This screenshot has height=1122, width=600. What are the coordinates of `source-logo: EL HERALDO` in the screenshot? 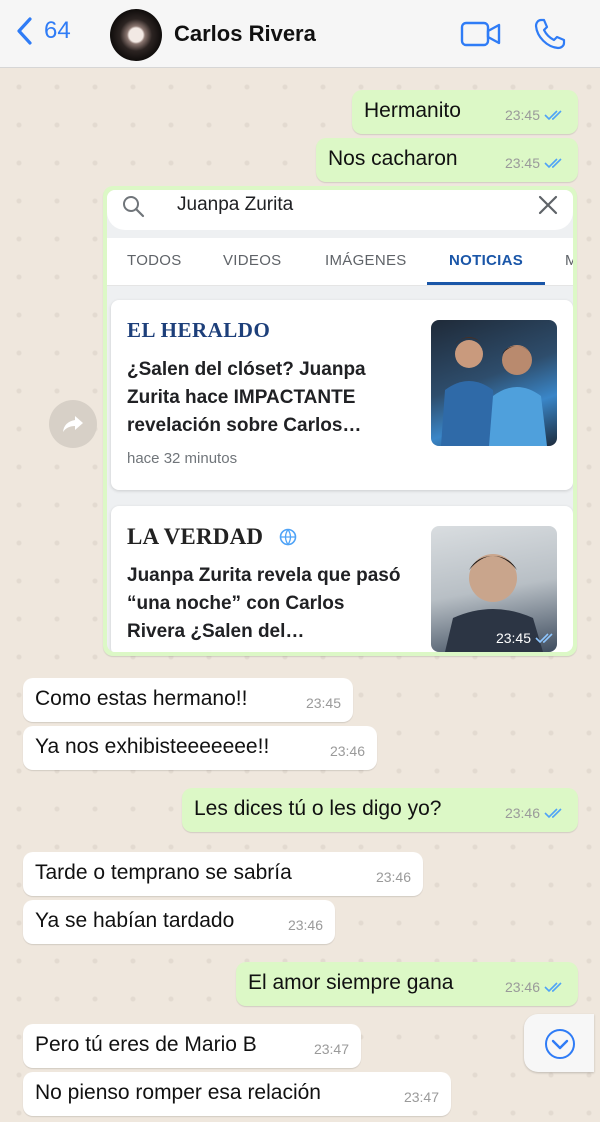 It's located at (199, 330).